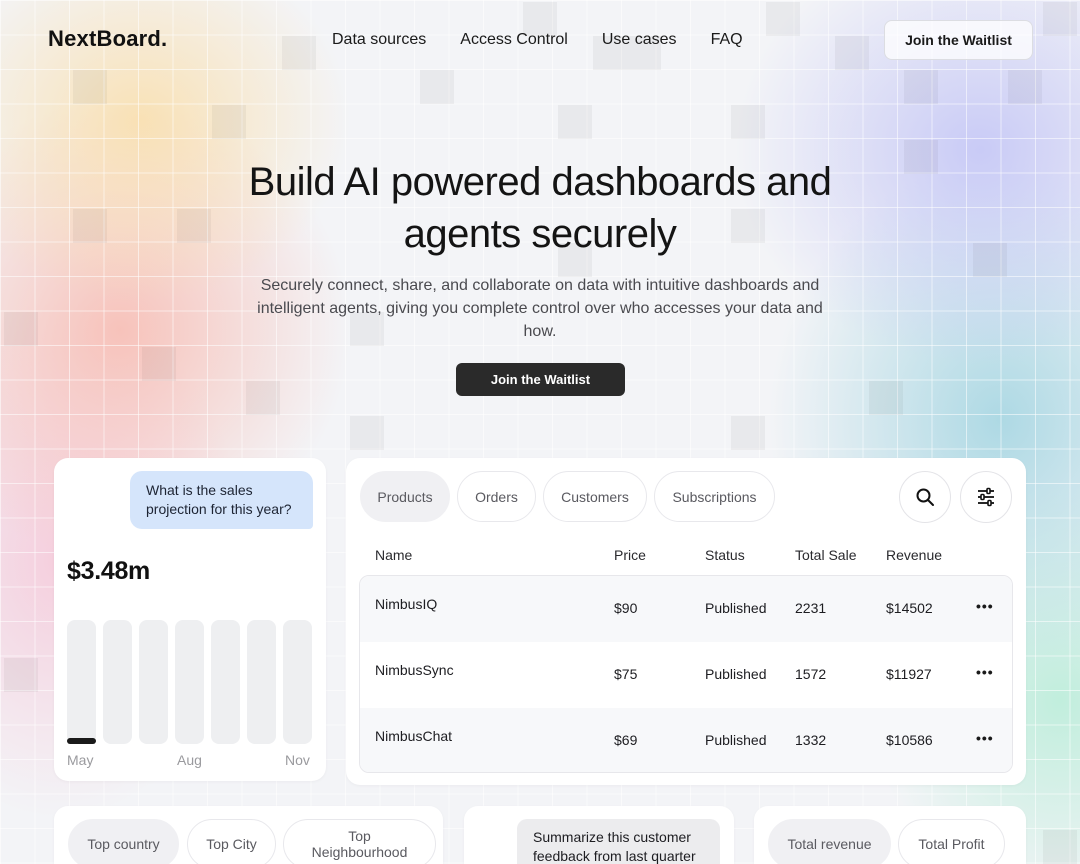  What do you see at coordinates (107, 39) in the screenshot?
I see `nextboard-logo: NextBoard.` at bounding box center [107, 39].